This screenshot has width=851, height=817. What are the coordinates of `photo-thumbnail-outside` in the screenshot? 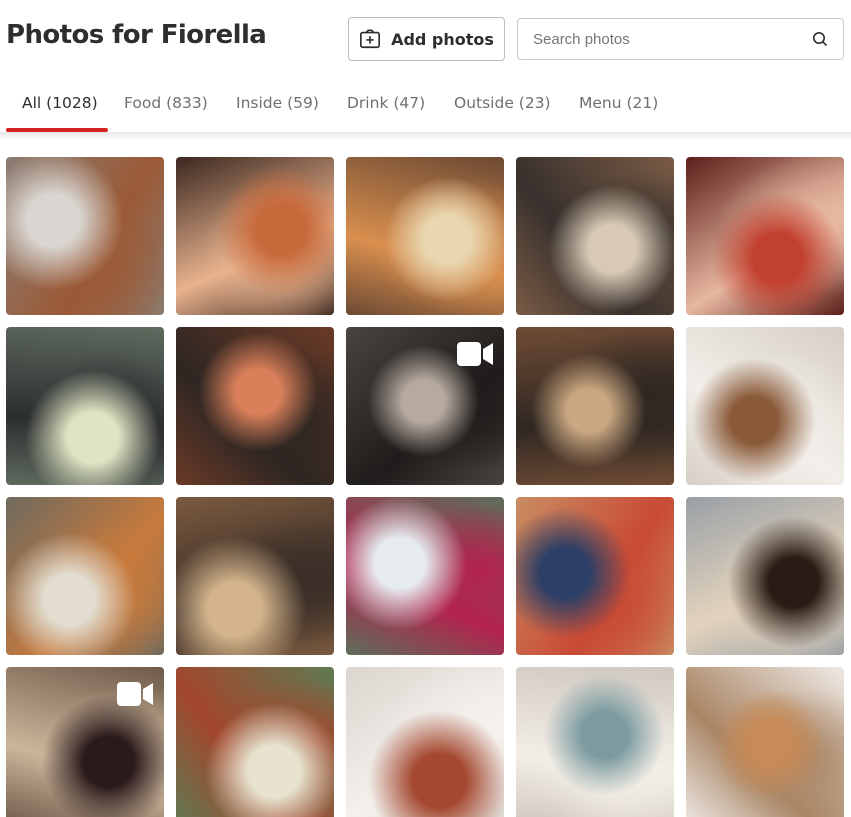 It's located at (595, 576).